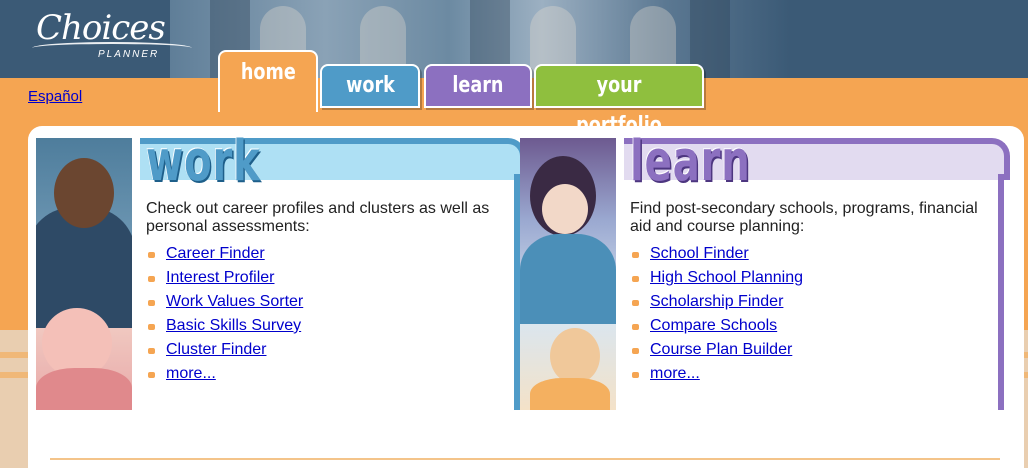 The height and width of the screenshot is (468, 1028). I want to click on tab-your-portfolio: your portfolio, so click(619, 101).